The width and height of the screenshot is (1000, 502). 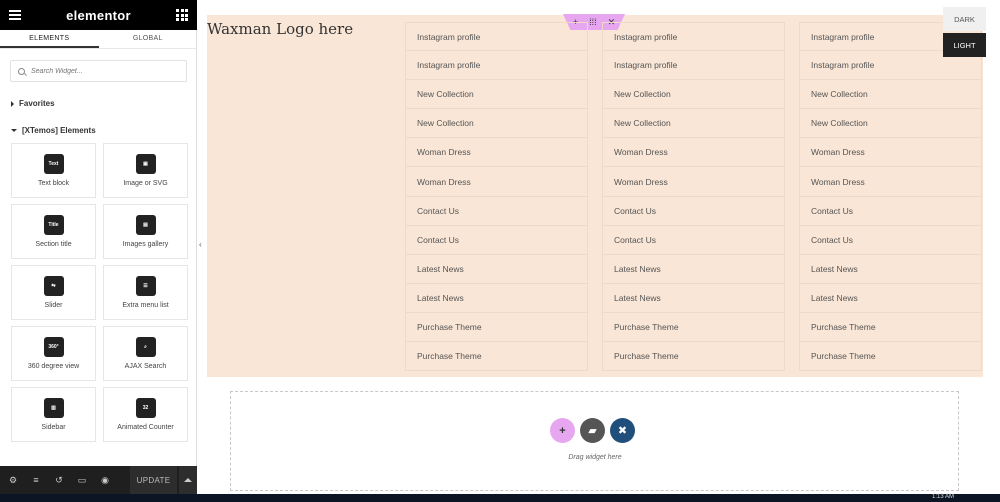 I want to click on widget-extra-menu-list: ☰ Extra menu list, so click(x=145, y=292).